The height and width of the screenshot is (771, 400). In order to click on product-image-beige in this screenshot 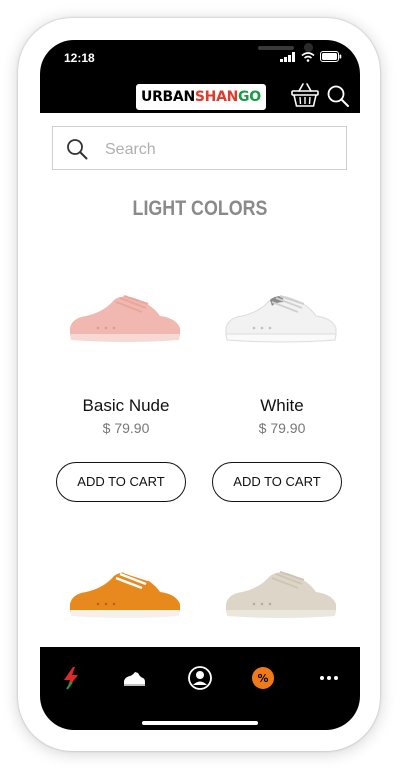, I will do `click(282, 595)`.